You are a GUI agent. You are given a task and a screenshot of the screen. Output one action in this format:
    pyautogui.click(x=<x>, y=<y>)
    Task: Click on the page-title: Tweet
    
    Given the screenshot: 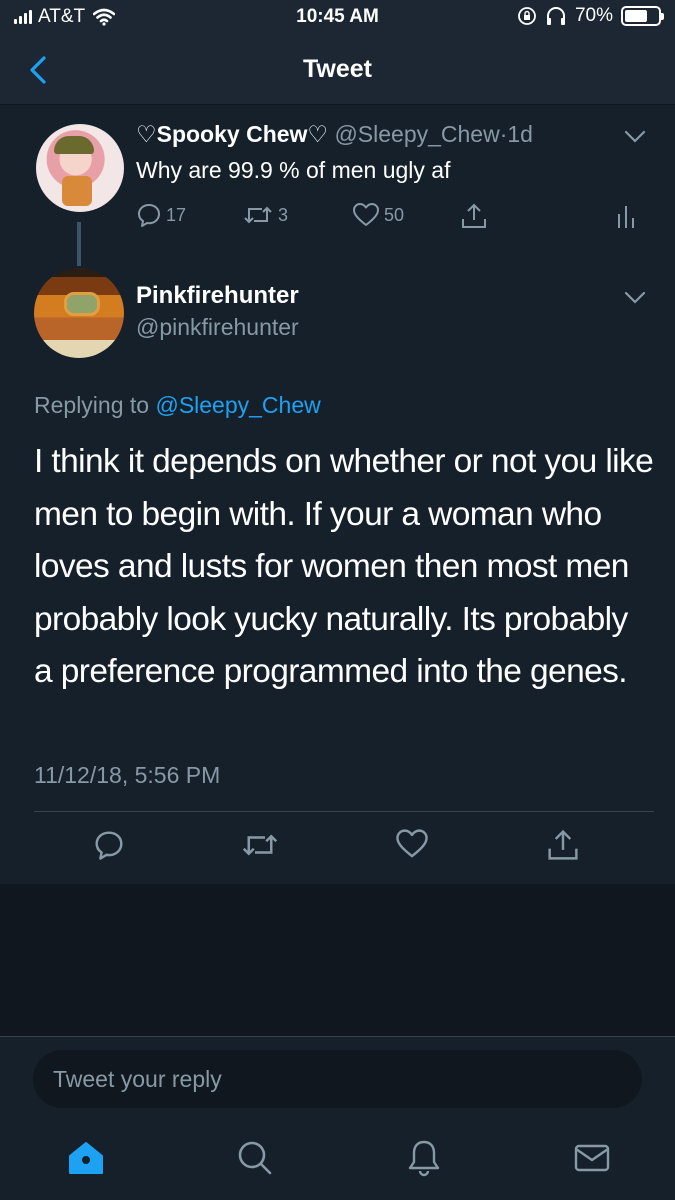 What is the action you would take?
    pyautogui.click(x=337, y=69)
    